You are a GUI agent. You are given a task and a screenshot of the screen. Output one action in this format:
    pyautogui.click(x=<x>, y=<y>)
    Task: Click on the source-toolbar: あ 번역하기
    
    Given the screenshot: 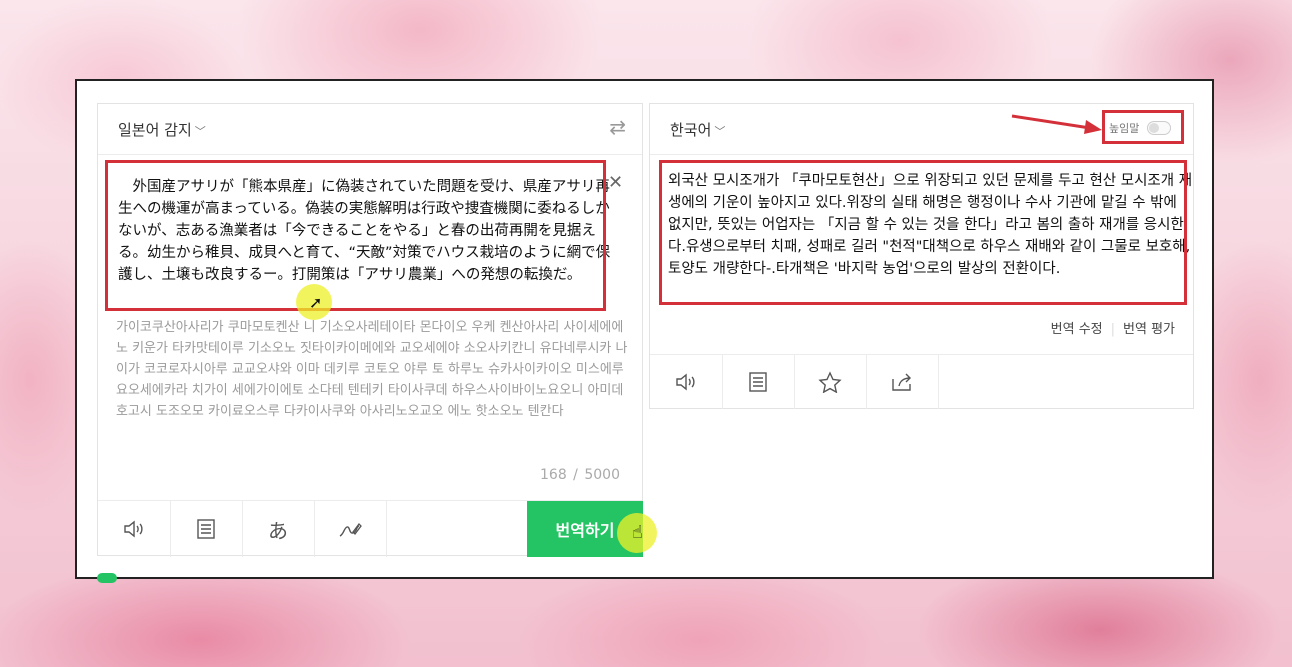 What is the action you would take?
    pyautogui.click(x=370, y=528)
    